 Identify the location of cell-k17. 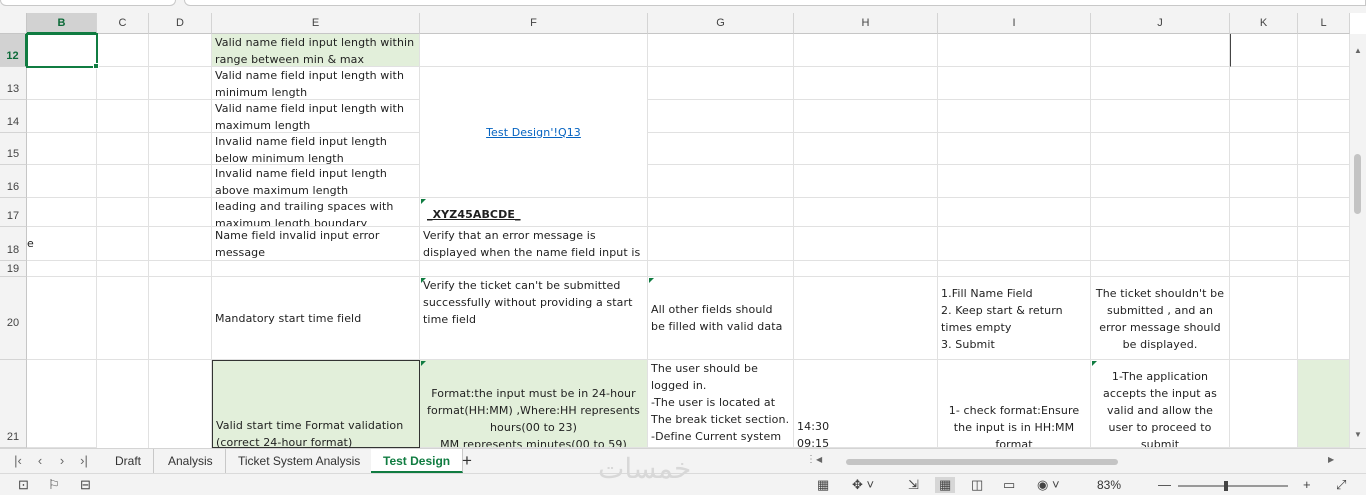
(1264, 212).